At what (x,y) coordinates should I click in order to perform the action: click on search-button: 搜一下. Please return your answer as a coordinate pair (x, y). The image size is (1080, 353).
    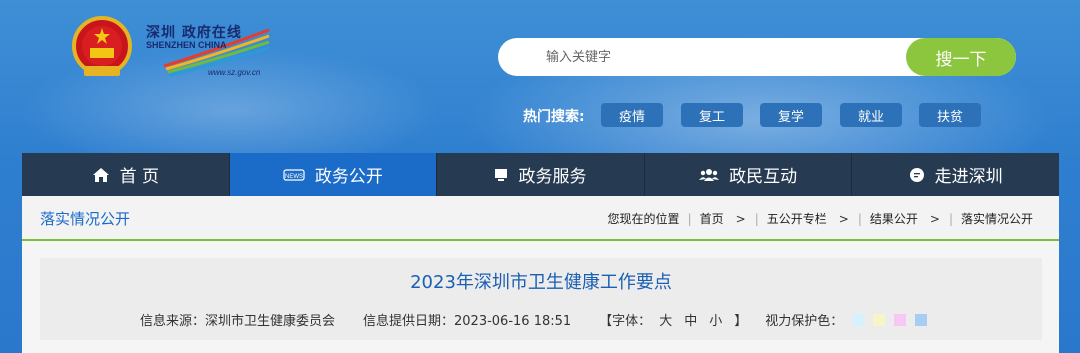
    Looking at the image, I should click on (961, 57).